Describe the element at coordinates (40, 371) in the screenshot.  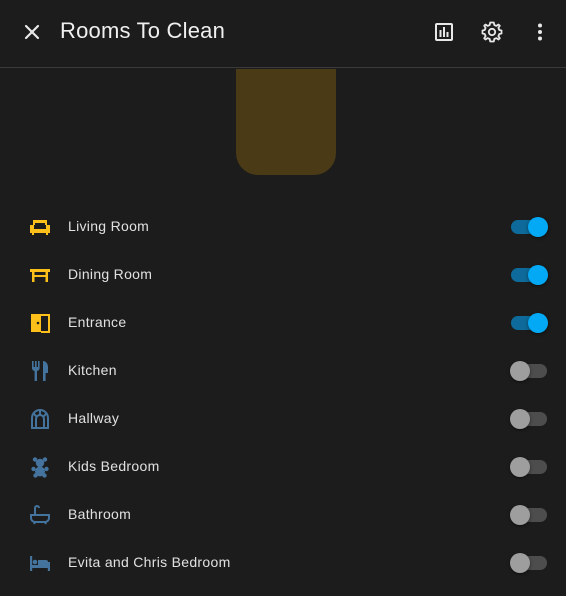
I see `silverware-icon` at that location.